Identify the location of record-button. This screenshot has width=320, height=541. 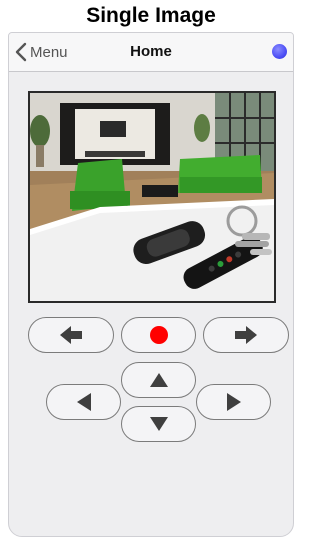
(158, 335).